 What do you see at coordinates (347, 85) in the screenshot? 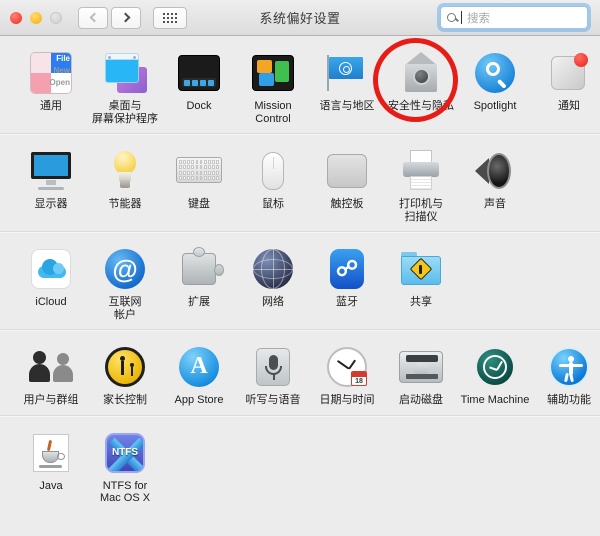
I see `pane-language-region: 语言与地区` at bounding box center [347, 85].